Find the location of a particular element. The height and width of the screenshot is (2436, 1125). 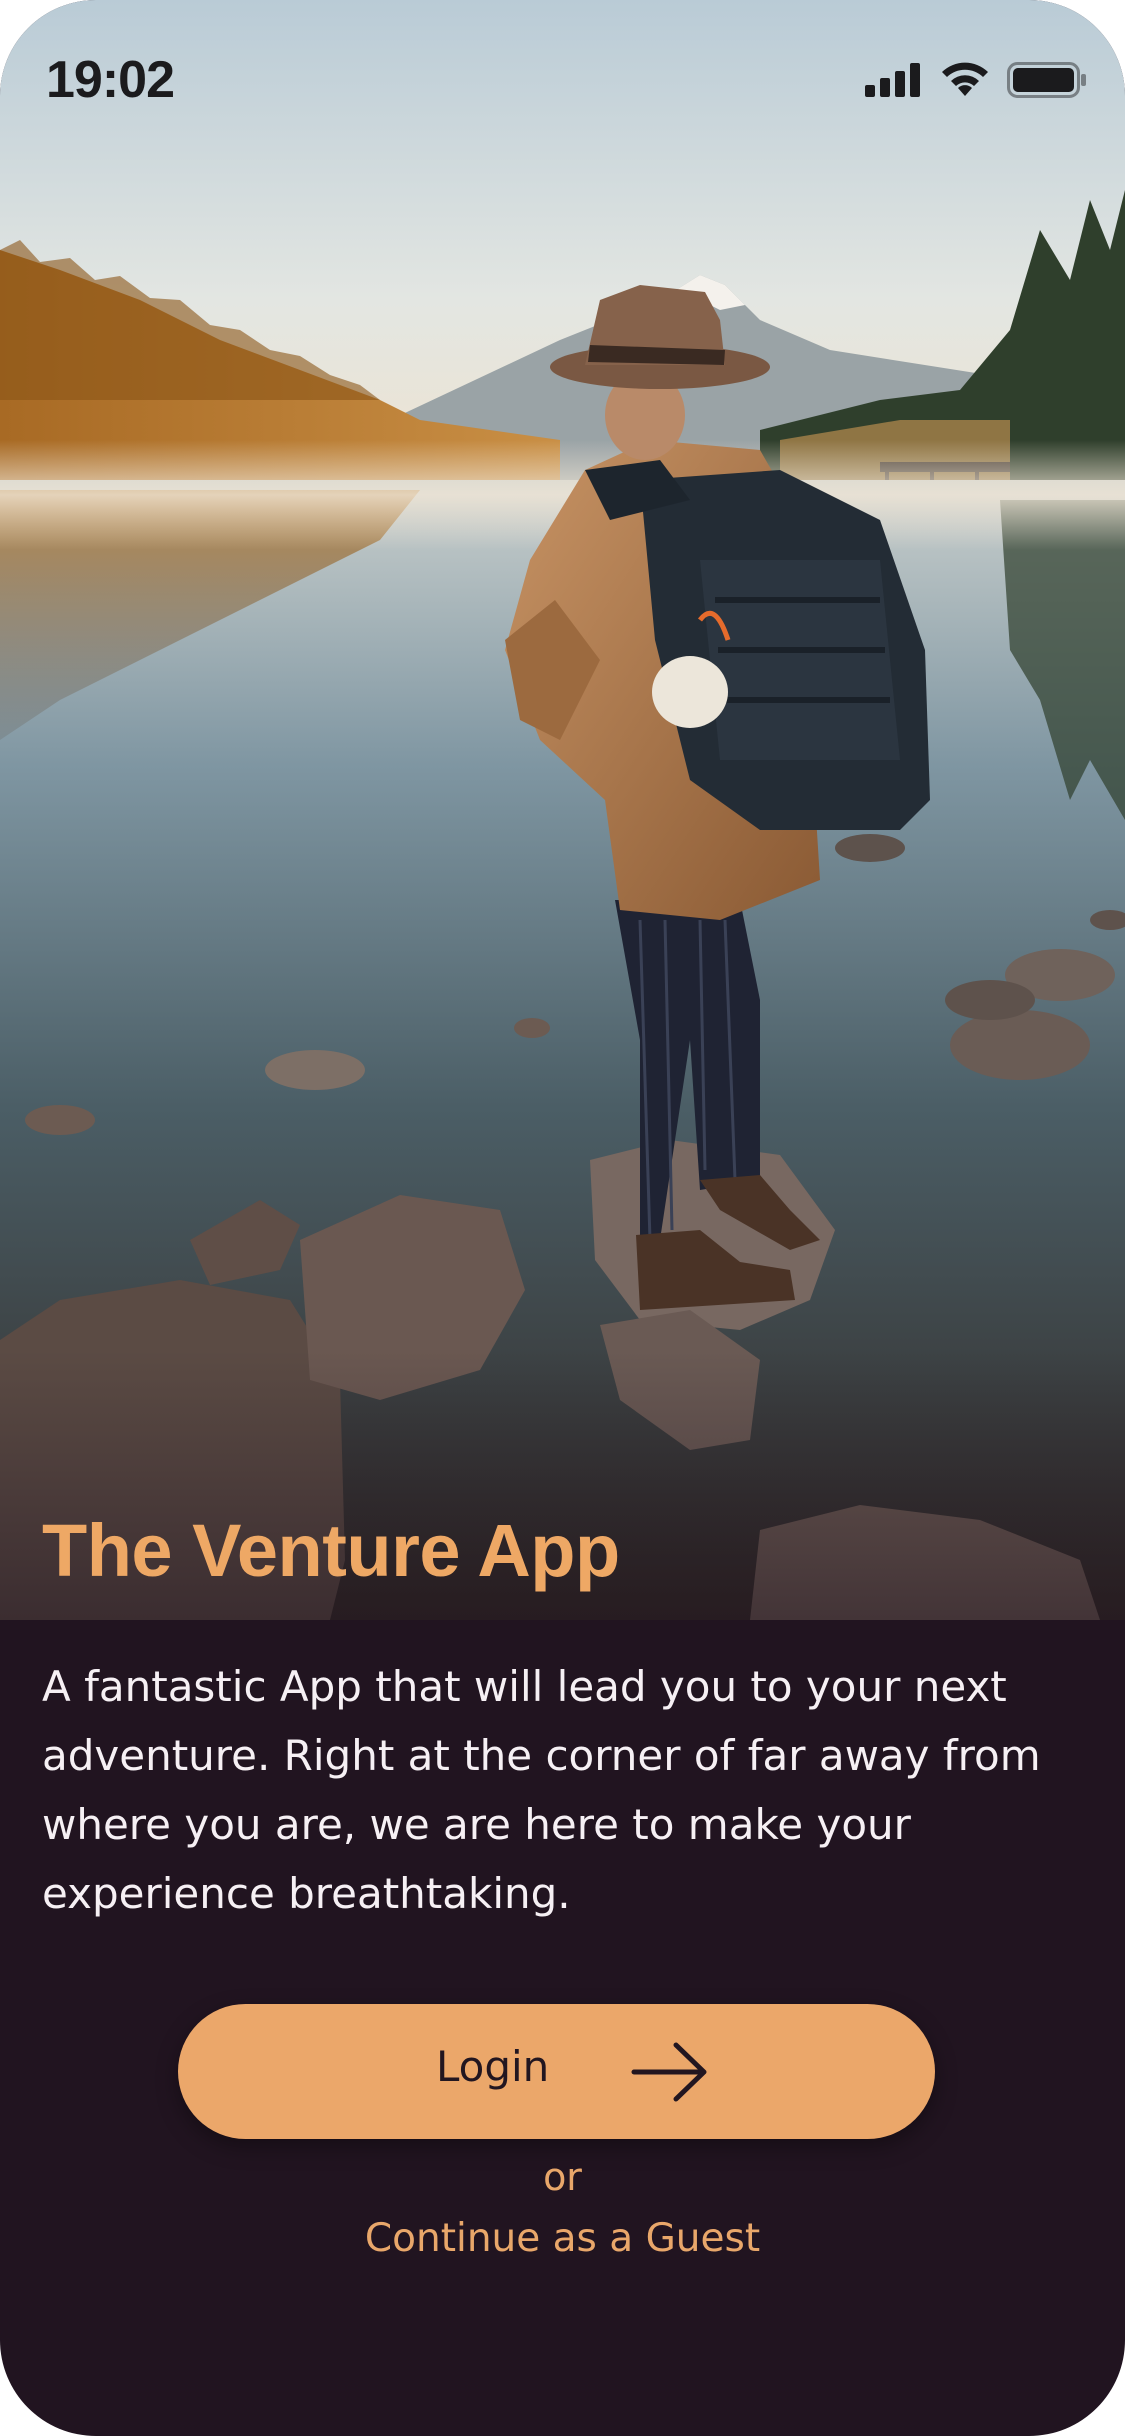

arrow-right-icon is located at coordinates (670, 2074).